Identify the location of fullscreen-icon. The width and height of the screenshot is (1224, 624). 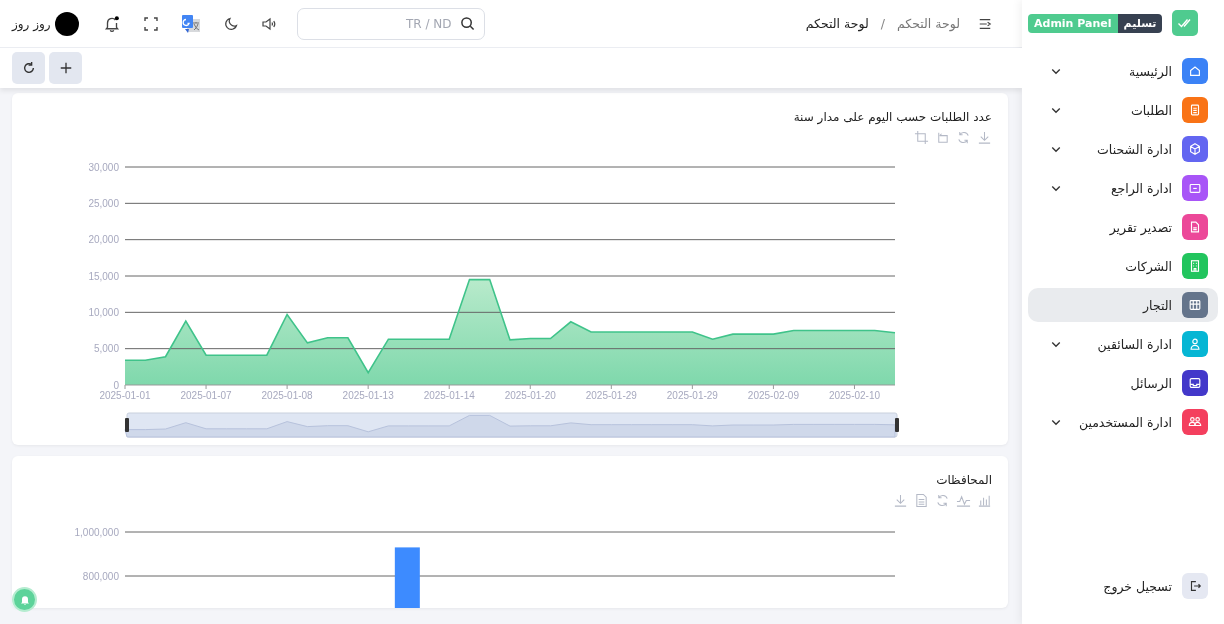
(150, 23).